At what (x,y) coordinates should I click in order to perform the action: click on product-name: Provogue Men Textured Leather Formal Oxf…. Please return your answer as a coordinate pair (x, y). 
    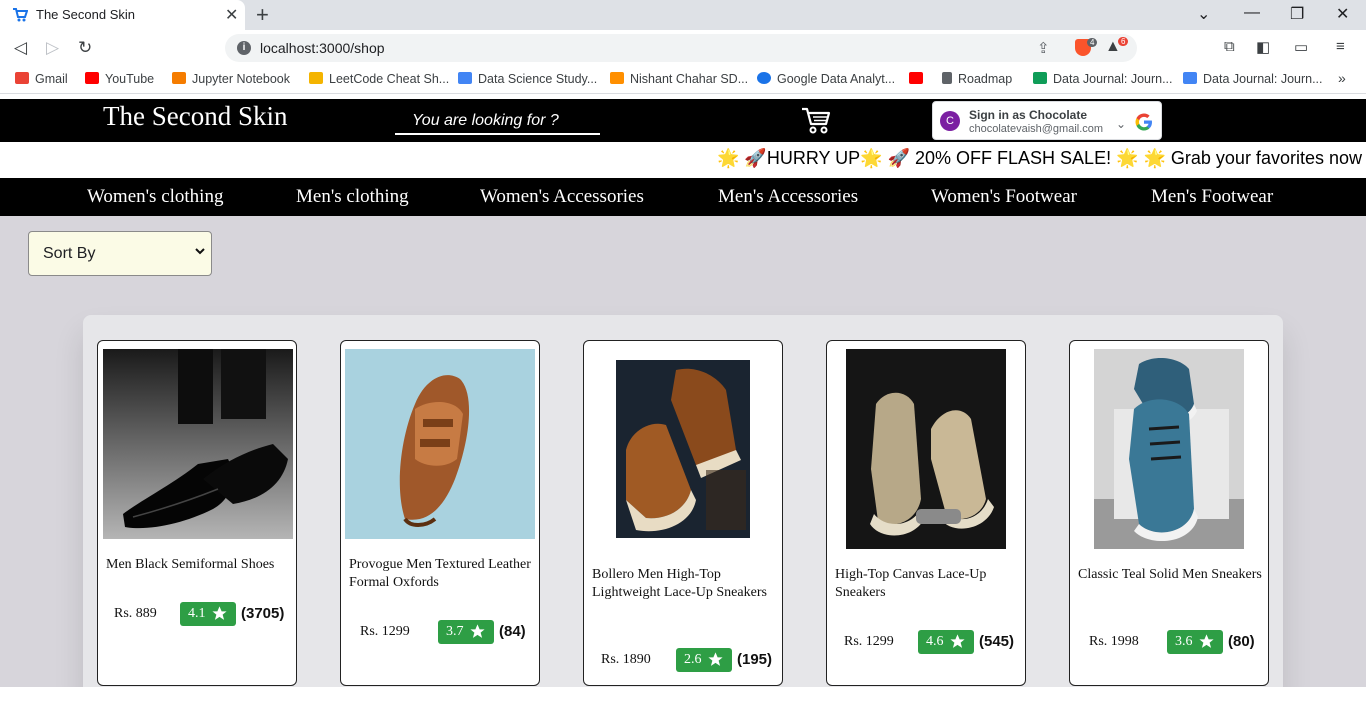
    Looking at the image, I should click on (441, 574).